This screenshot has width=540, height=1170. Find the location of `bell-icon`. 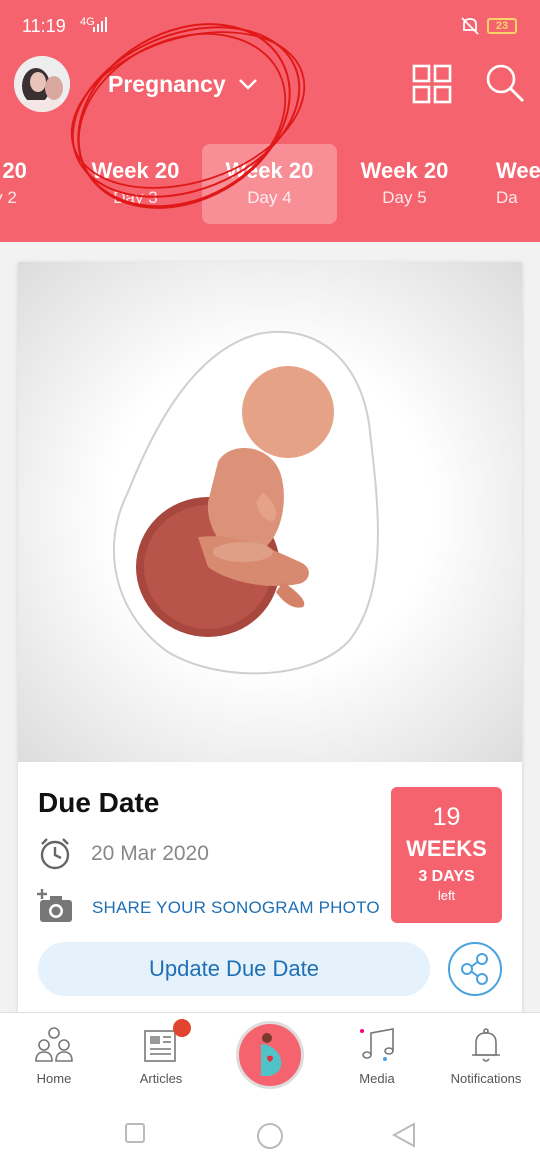

bell-icon is located at coordinates (486, 1045).